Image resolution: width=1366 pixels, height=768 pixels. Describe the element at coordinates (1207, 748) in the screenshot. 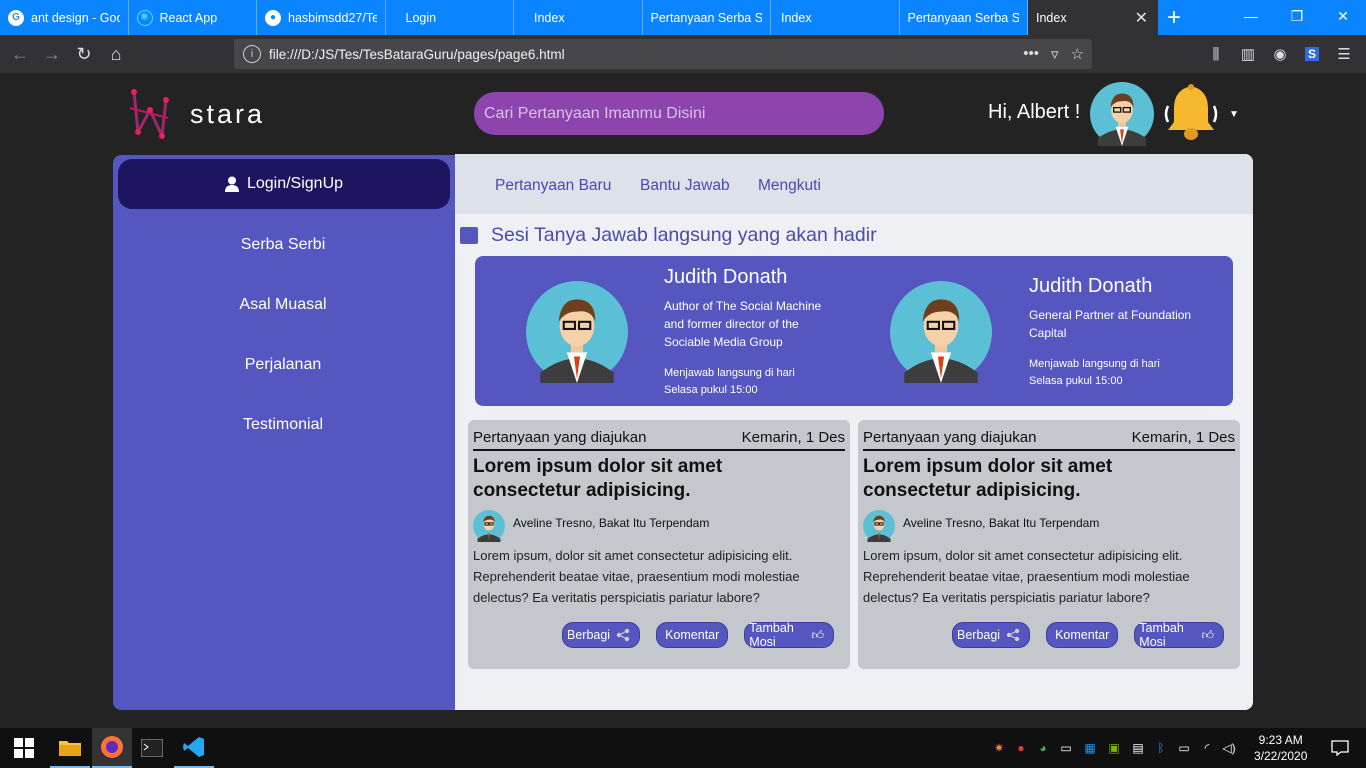

I see `wifi-icon: ◜` at that location.